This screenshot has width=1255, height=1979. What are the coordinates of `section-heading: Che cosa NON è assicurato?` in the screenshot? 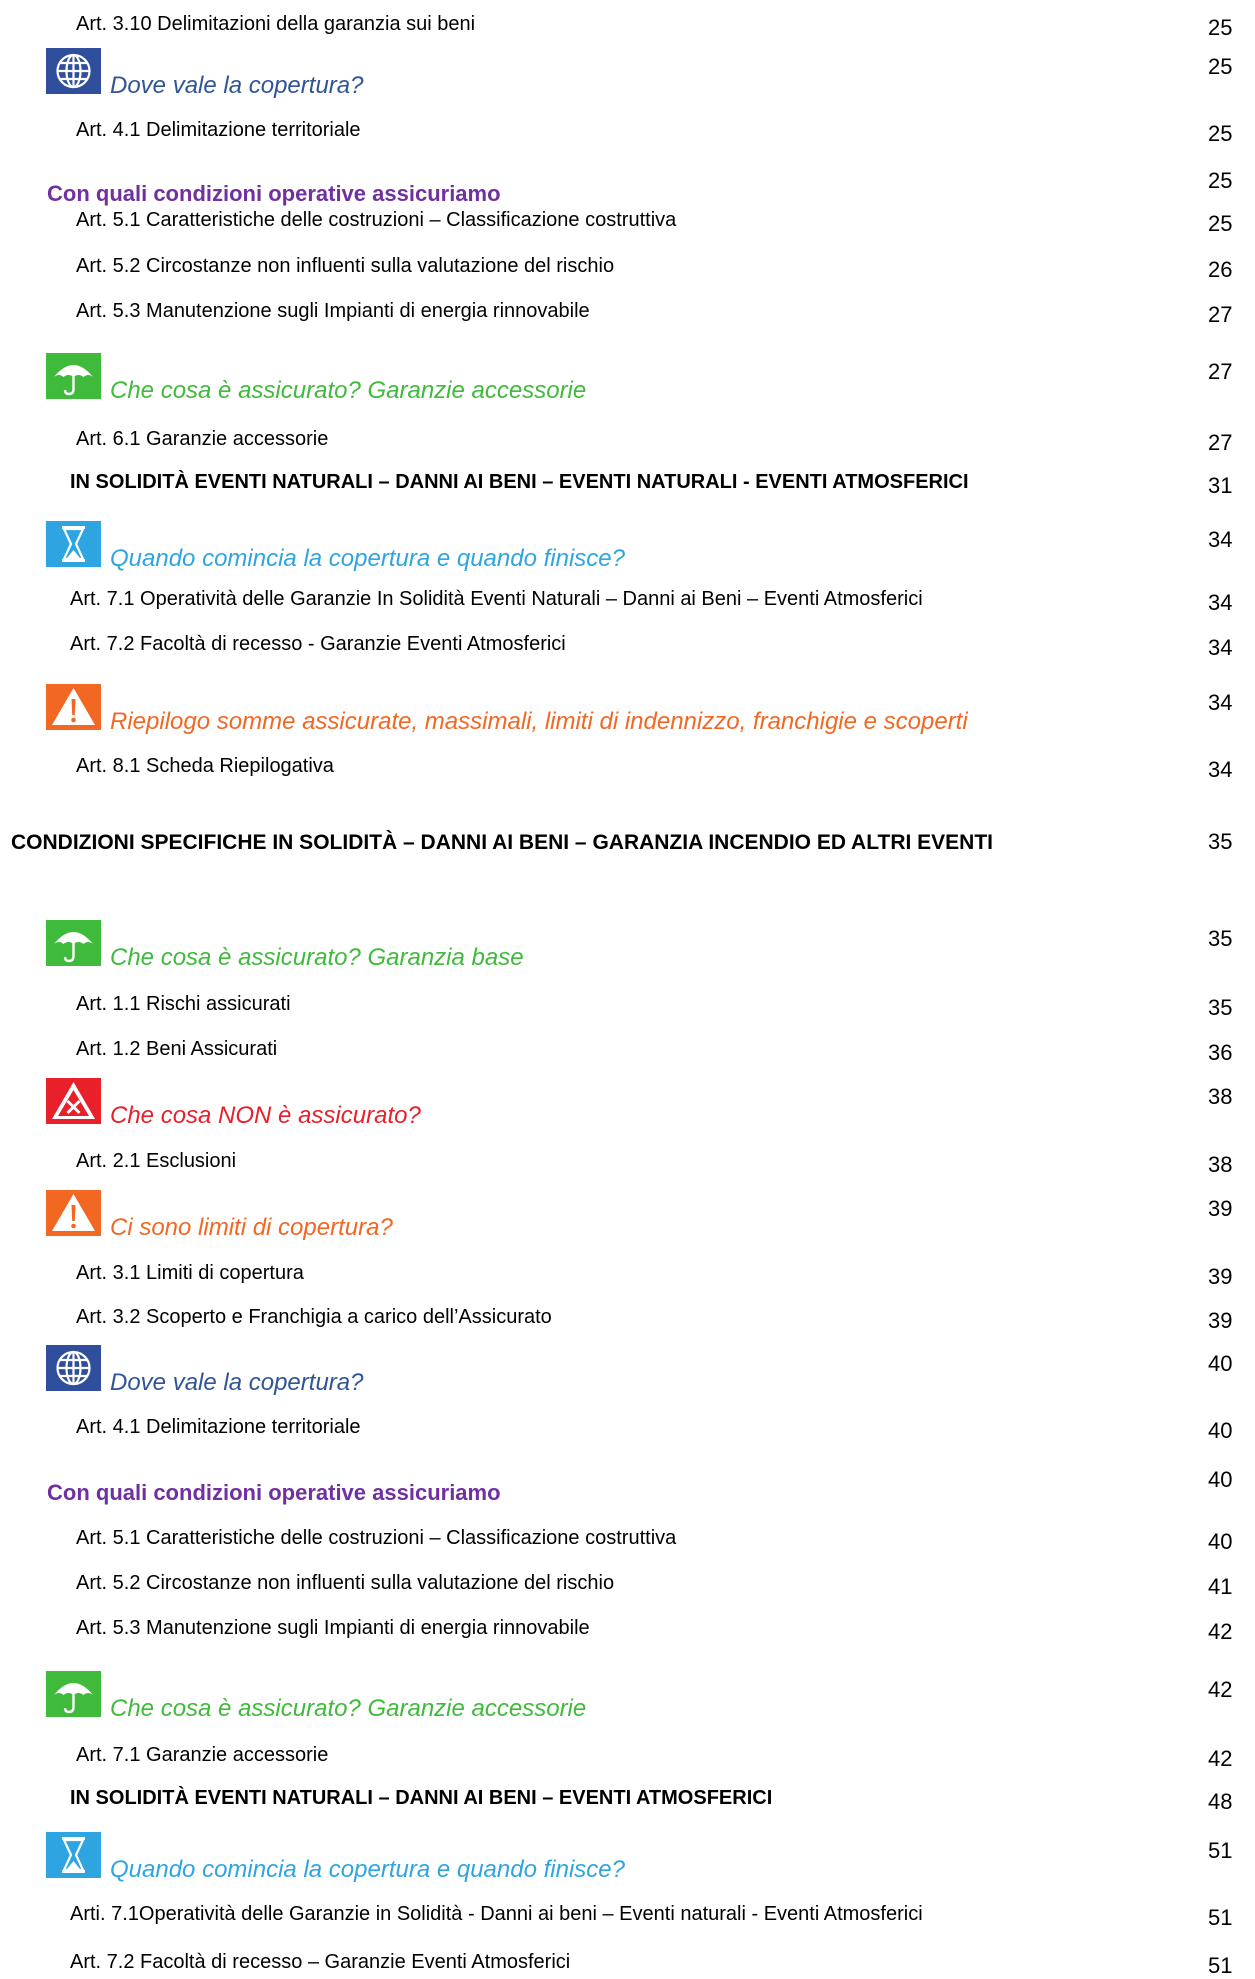 It's located at (265, 1115).